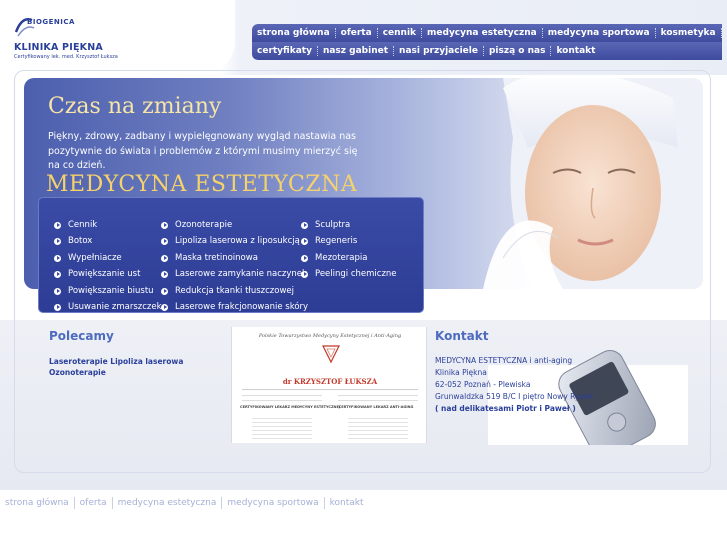  What do you see at coordinates (505, 408) in the screenshot?
I see `kontakt-line: ( nad delikatesami Piotr i Paweł )` at bounding box center [505, 408].